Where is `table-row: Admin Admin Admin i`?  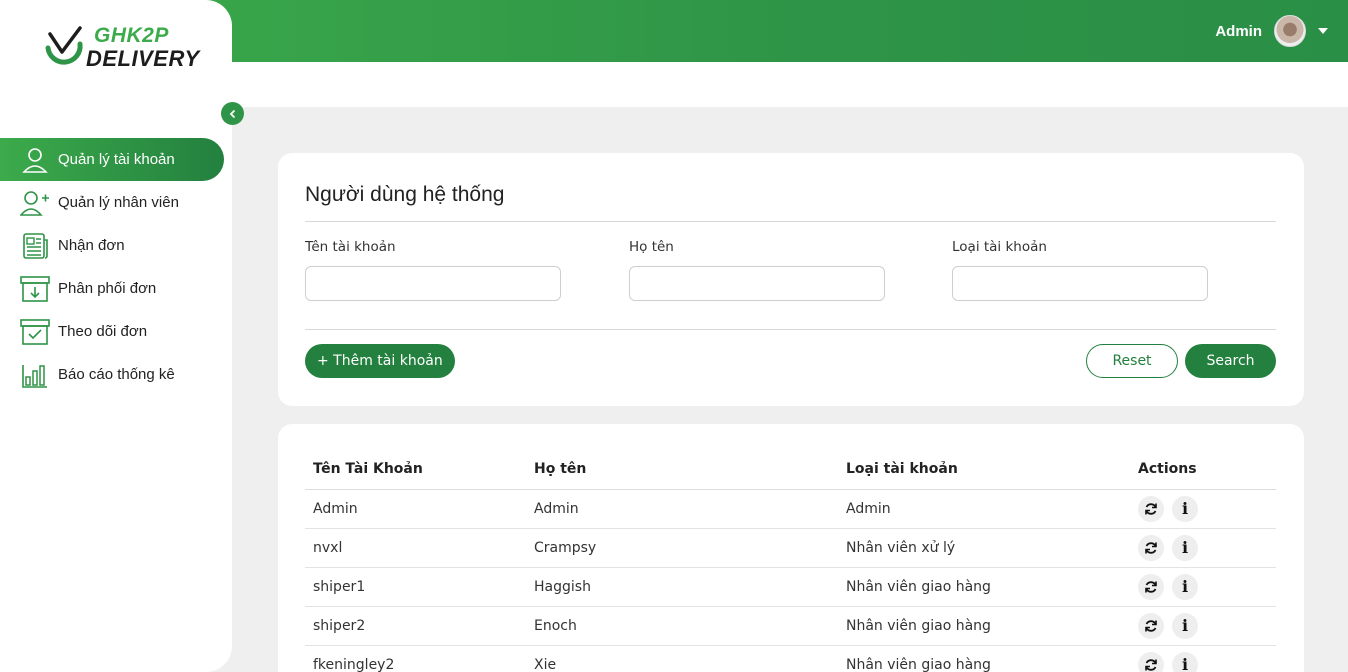 table-row: Admin Admin Admin i is located at coordinates (790, 509).